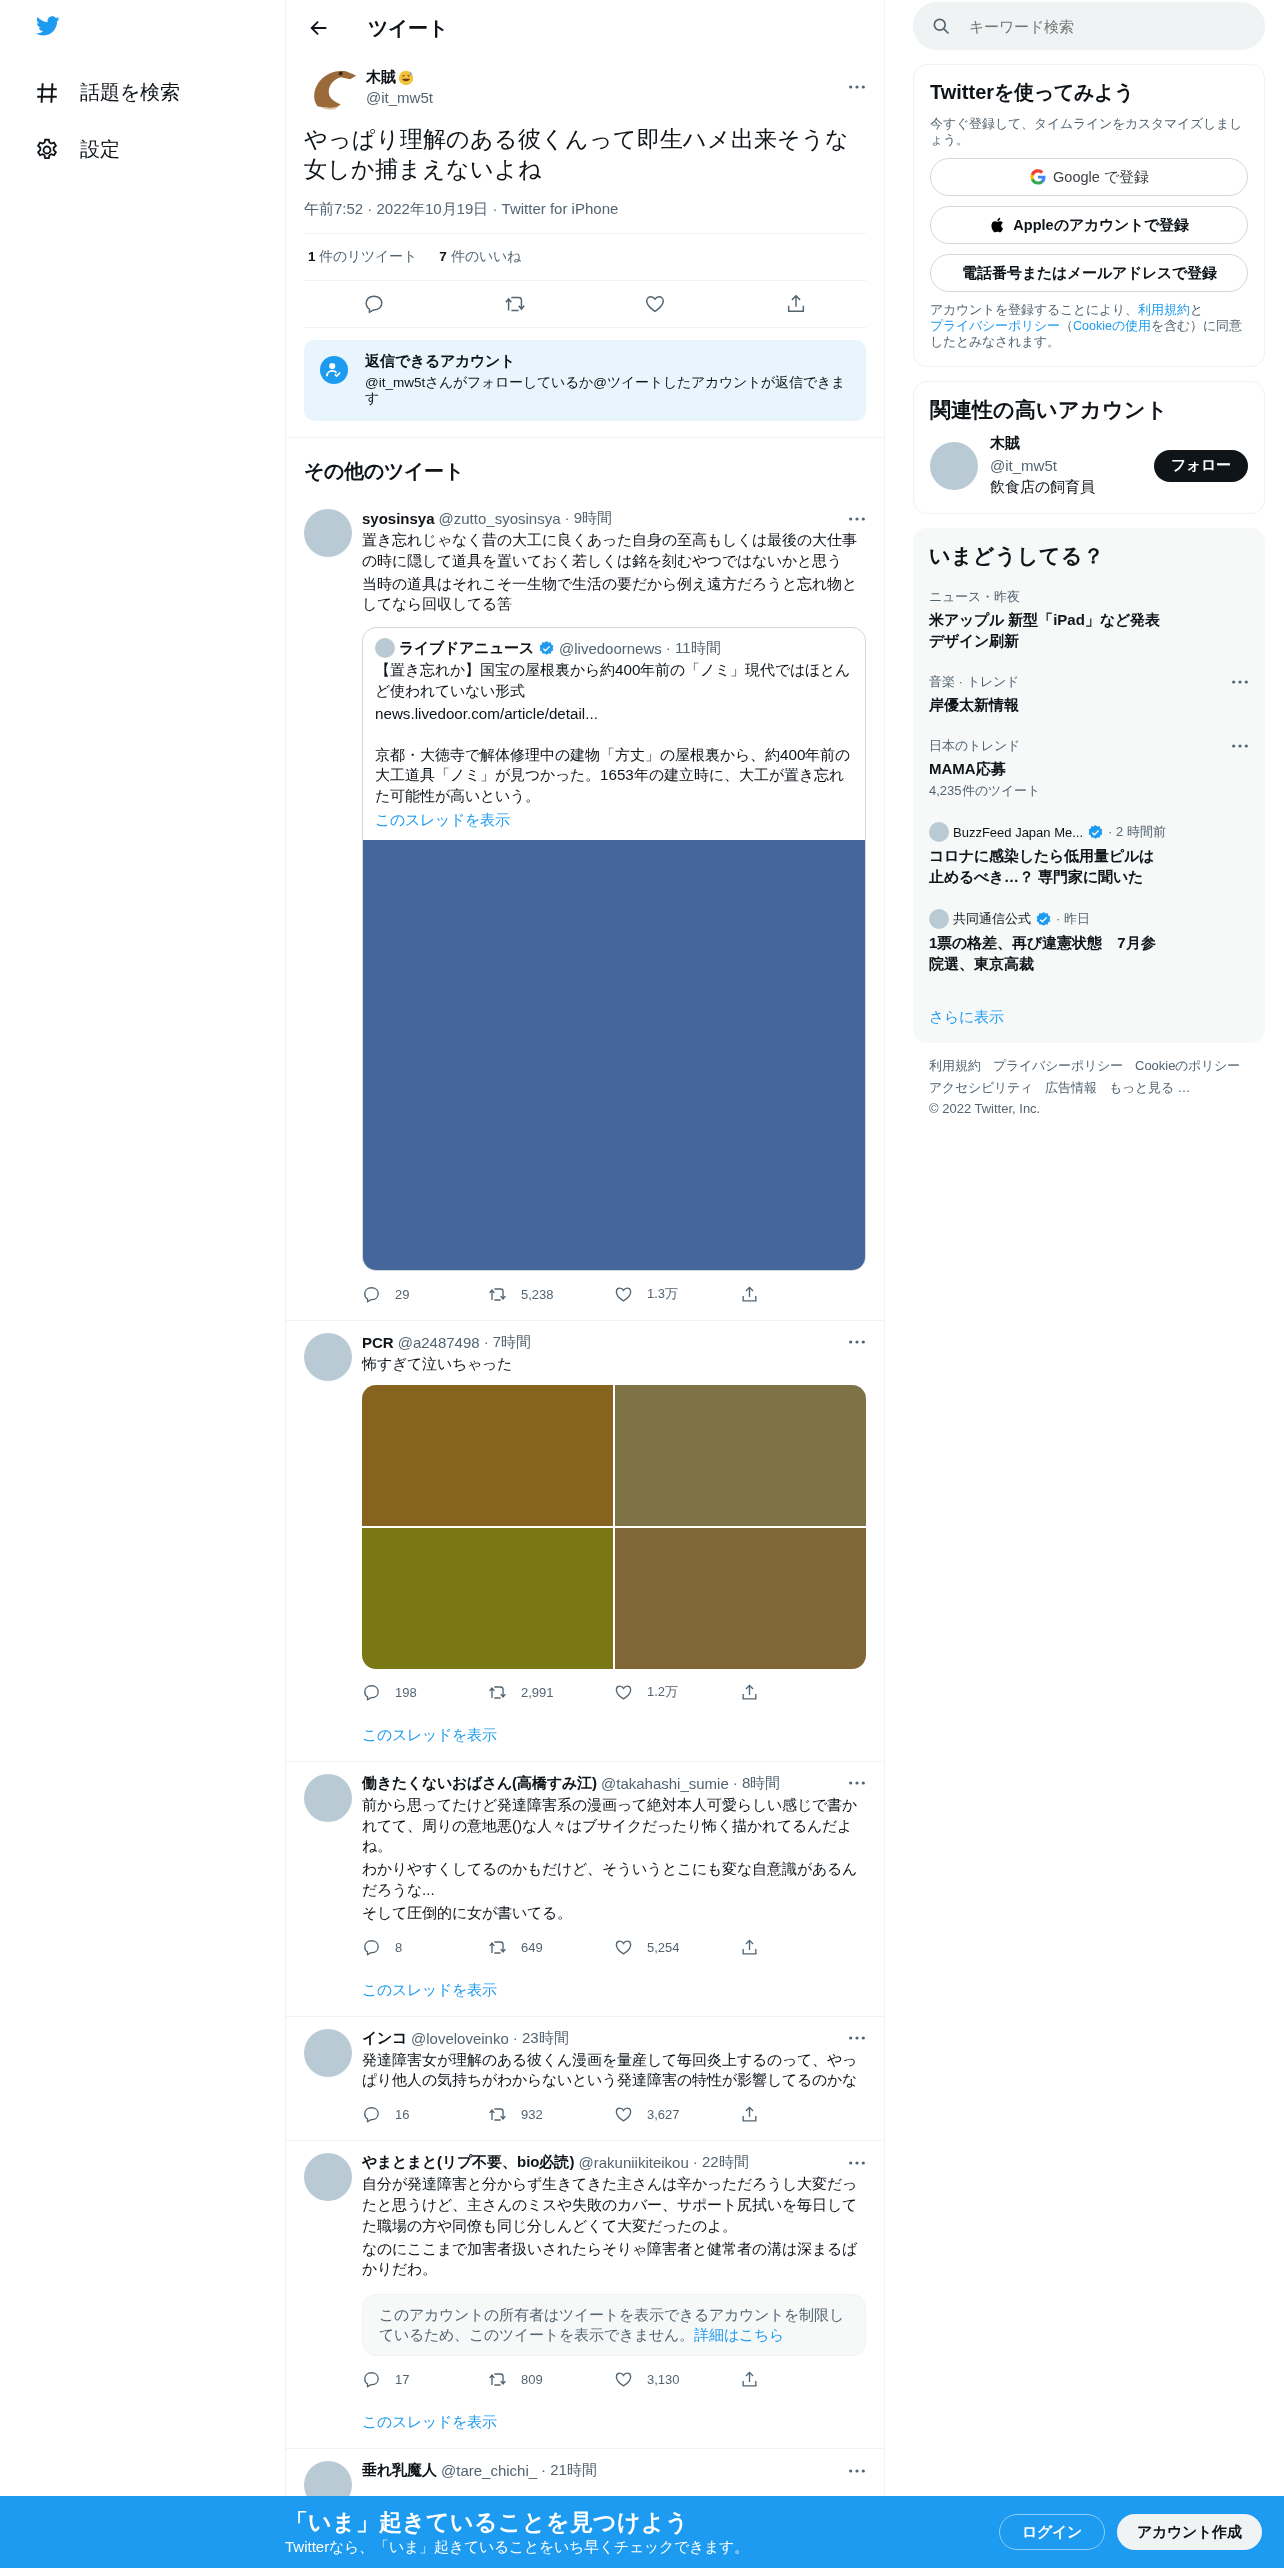  What do you see at coordinates (585, 467) in the screenshot?
I see `section-heading: その他のツイート` at bounding box center [585, 467].